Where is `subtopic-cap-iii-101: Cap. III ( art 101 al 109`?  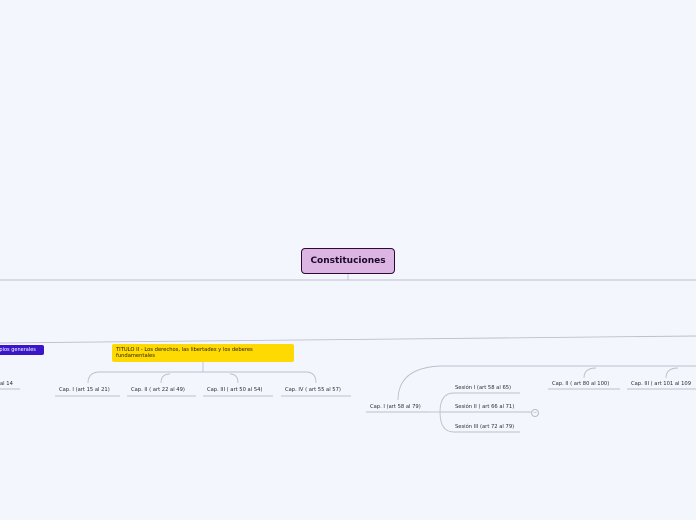 subtopic-cap-iii-101: Cap. III ( art 101 al 109 is located at coordinates (661, 384).